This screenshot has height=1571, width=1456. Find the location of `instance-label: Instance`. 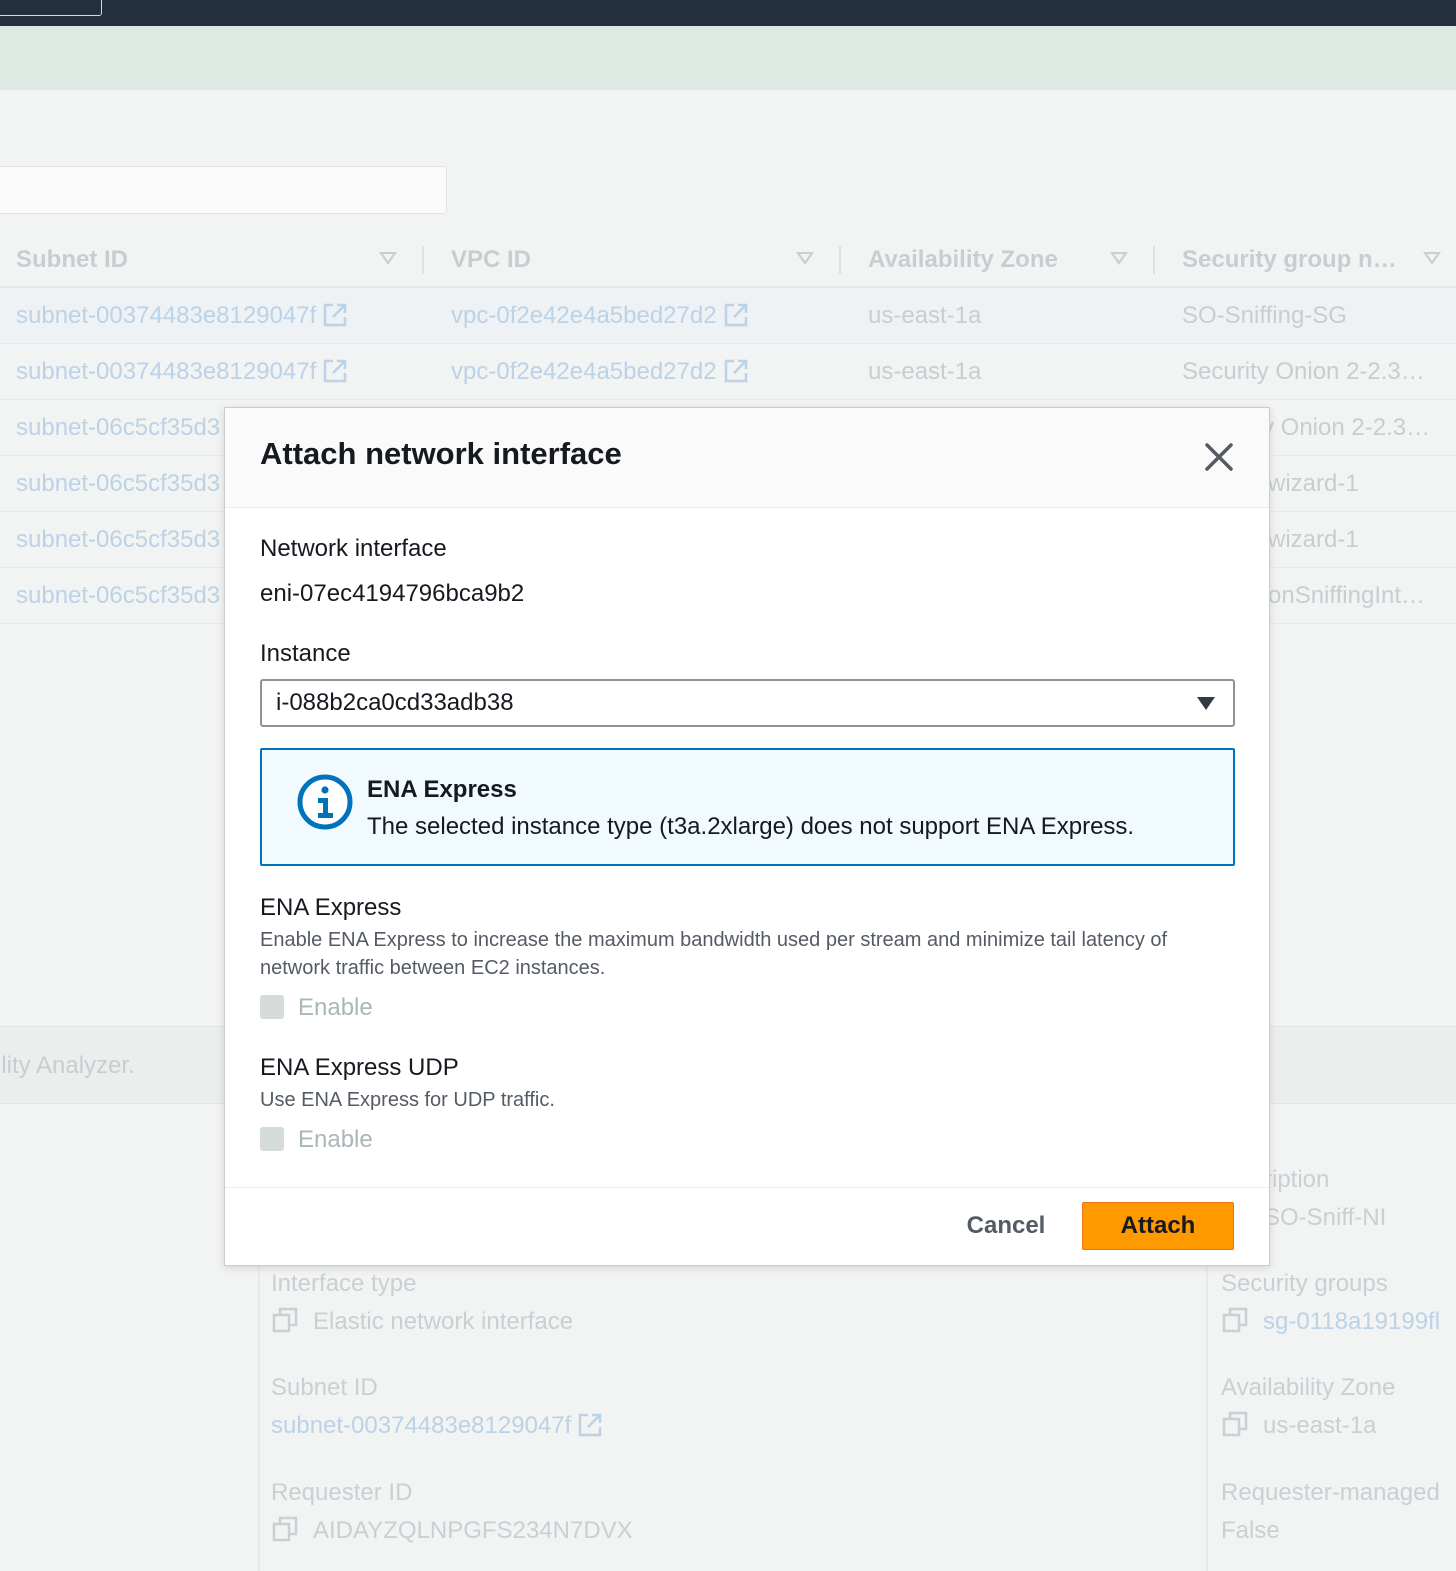

instance-label: Instance is located at coordinates (305, 653).